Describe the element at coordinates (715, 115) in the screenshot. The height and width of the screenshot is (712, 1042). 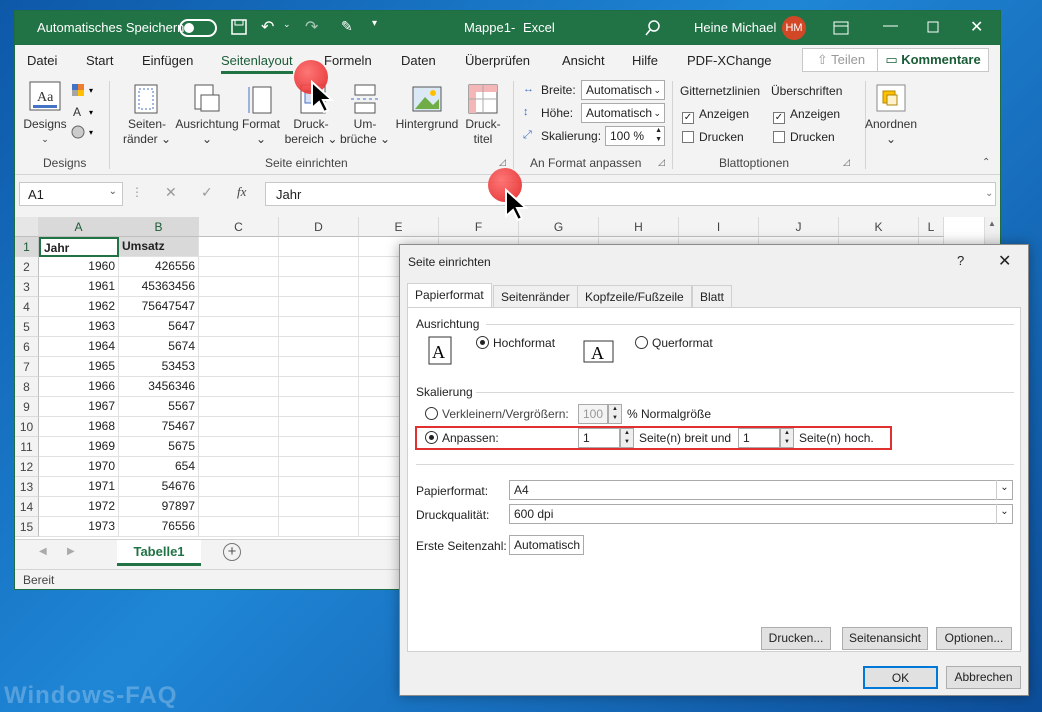
I see `gridlines-view-checkbox: ✓ Anzeigen` at that location.